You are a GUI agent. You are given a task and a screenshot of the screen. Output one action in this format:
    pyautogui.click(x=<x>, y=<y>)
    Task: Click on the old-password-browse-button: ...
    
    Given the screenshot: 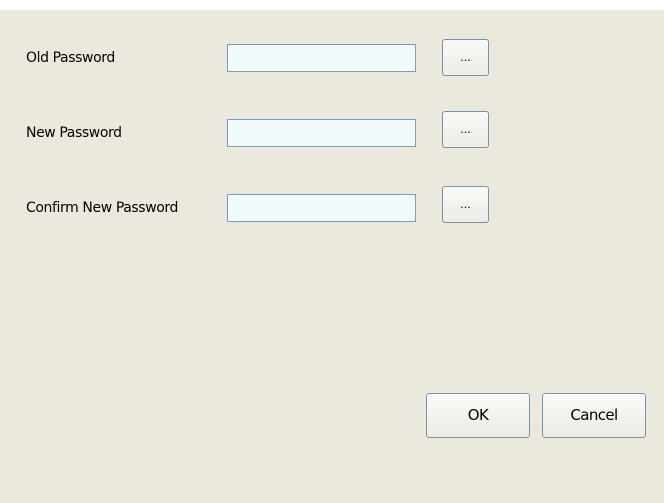 What is the action you would take?
    pyautogui.click(x=465, y=57)
    